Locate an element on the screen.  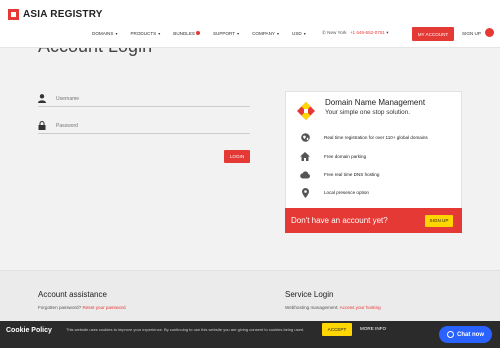
nav-item-company: COMPANY ▾ is located at coordinates (265, 33).